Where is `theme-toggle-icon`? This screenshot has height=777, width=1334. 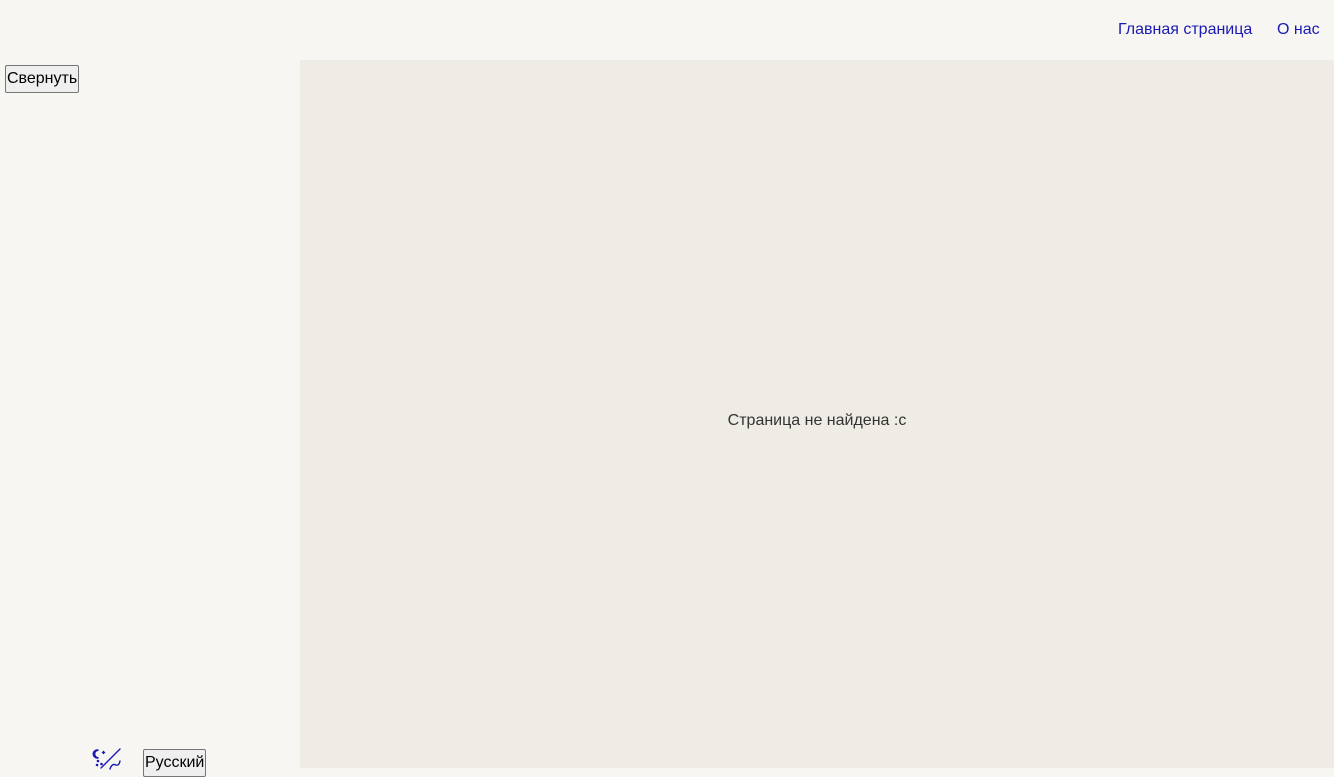 theme-toggle-icon is located at coordinates (107, 759).